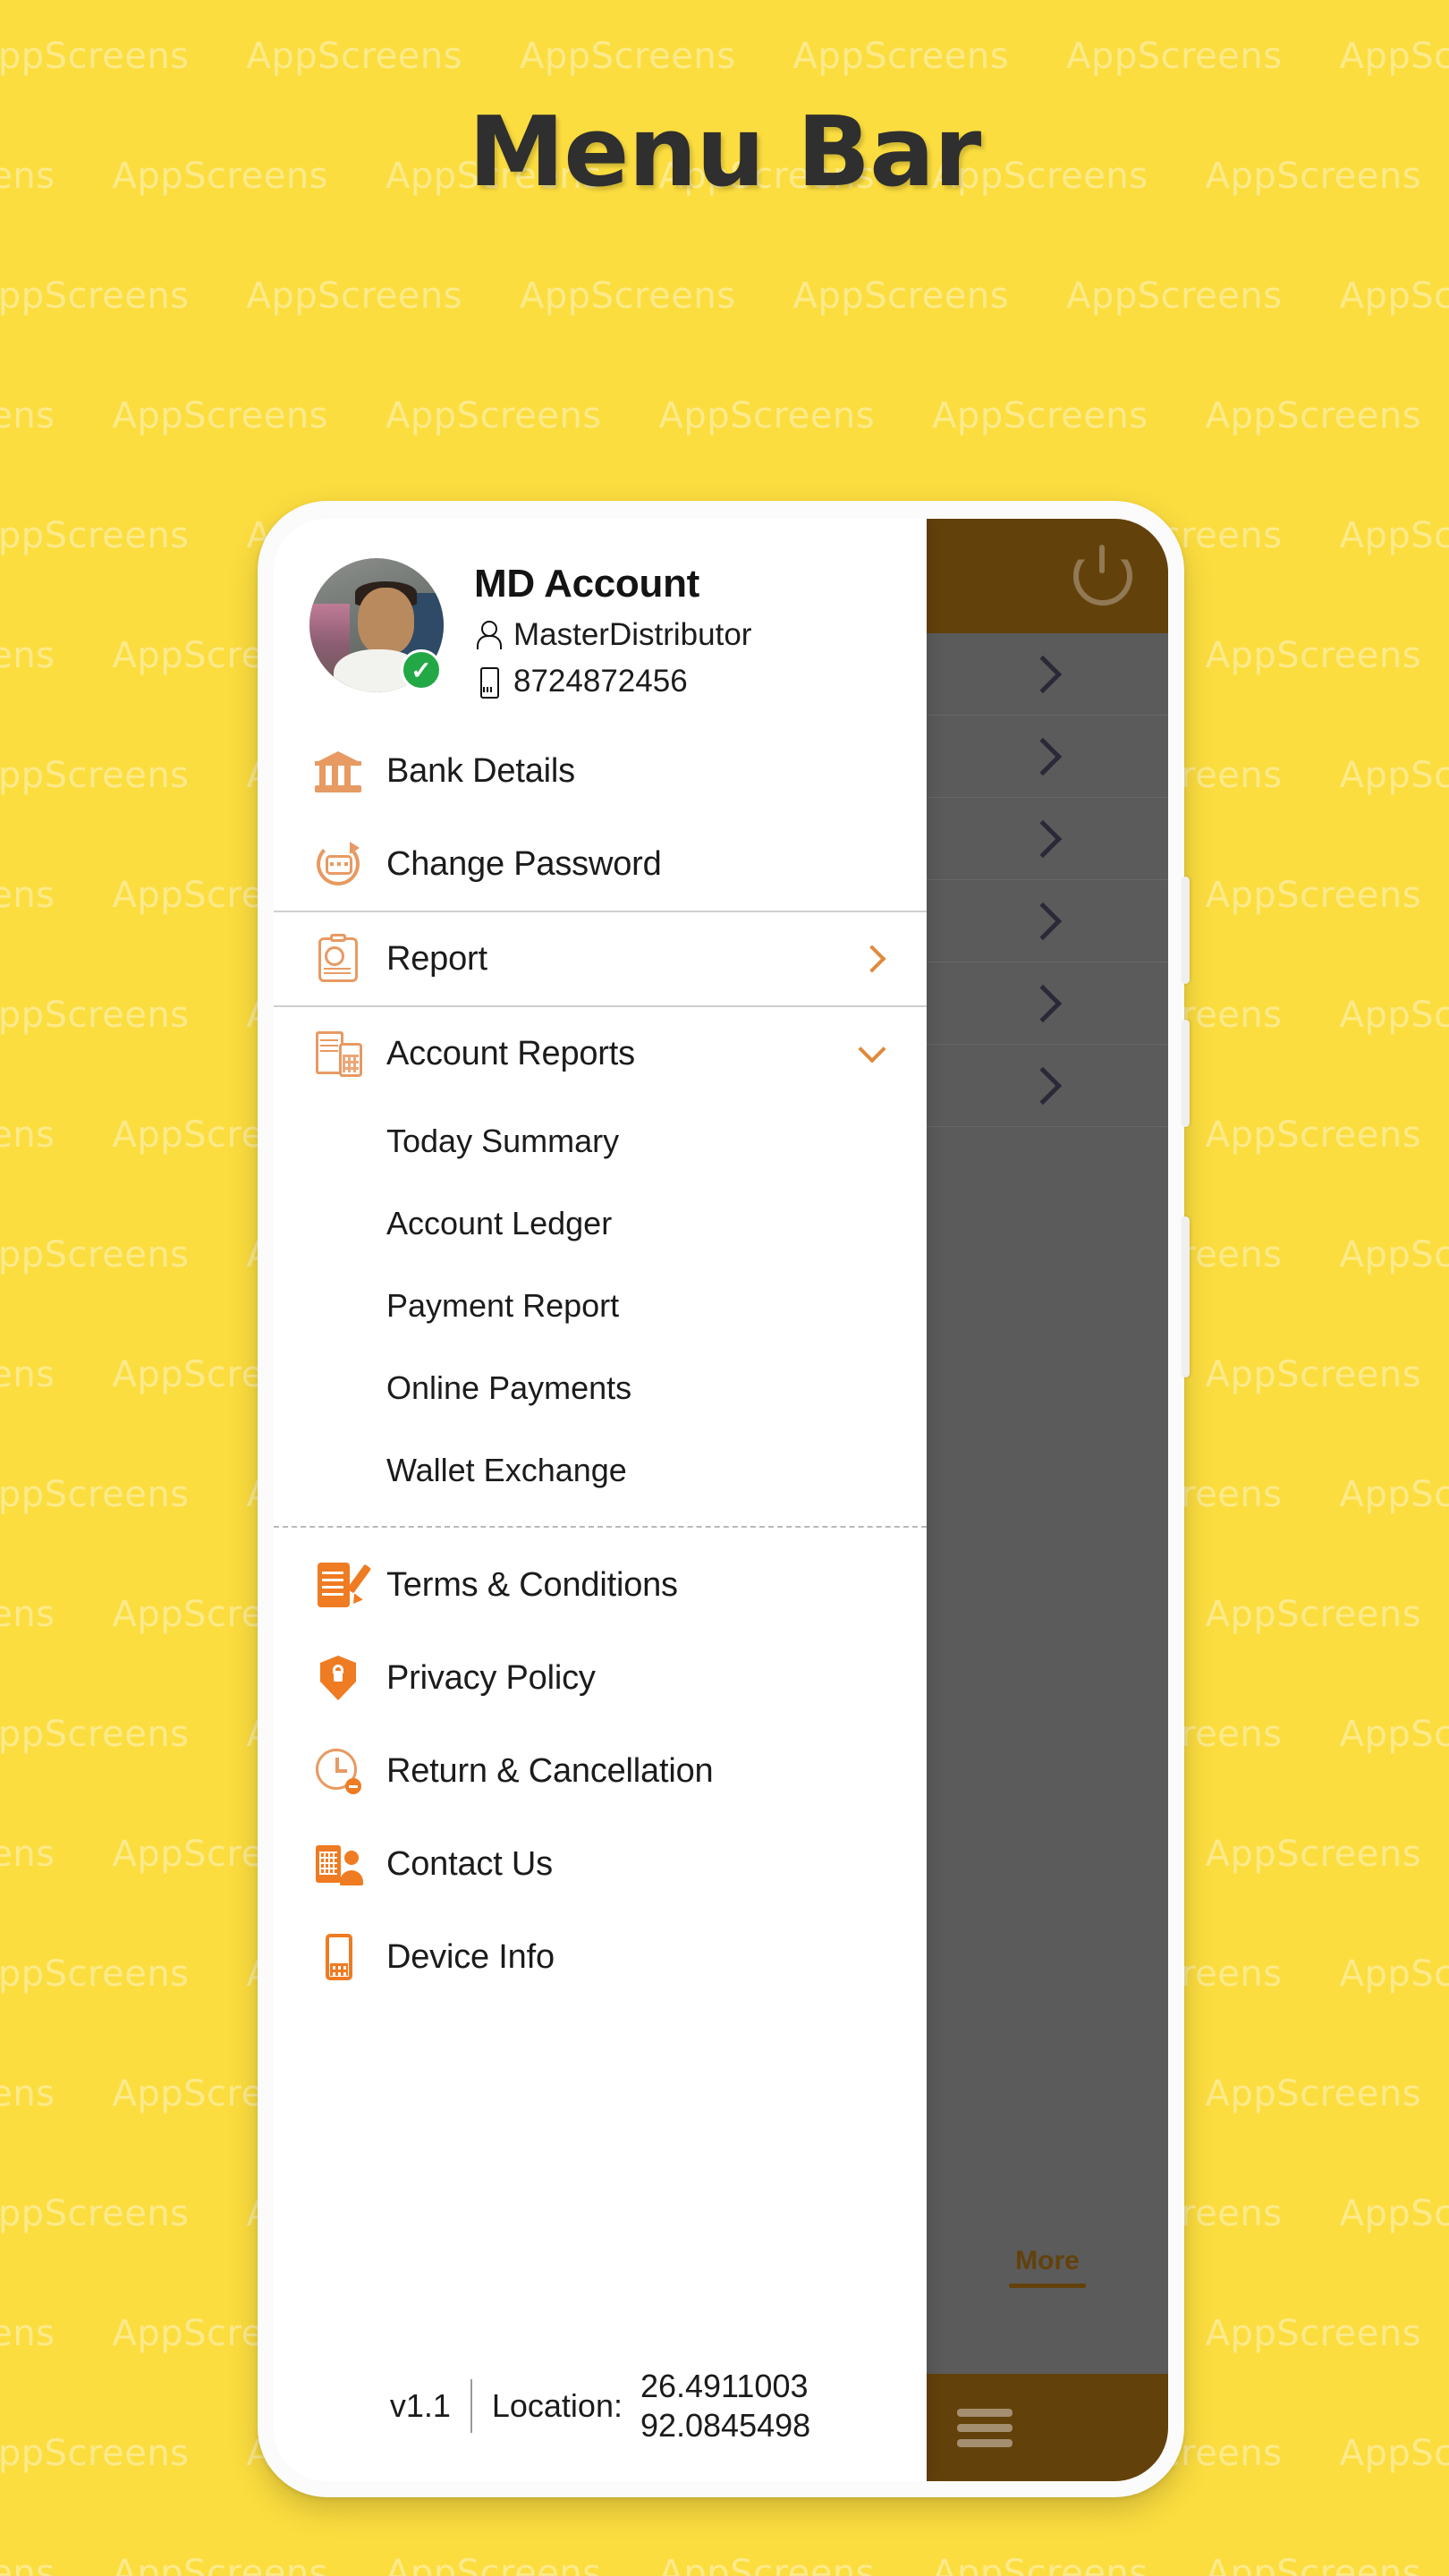 This screenshot has height=2576, width=1449. I want to click on background-appbar, so click(1047, 576).